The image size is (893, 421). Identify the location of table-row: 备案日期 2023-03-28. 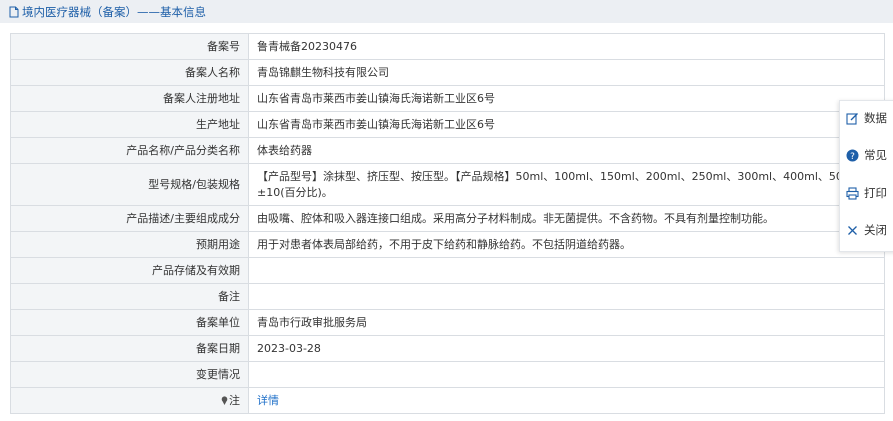
(447, 348).